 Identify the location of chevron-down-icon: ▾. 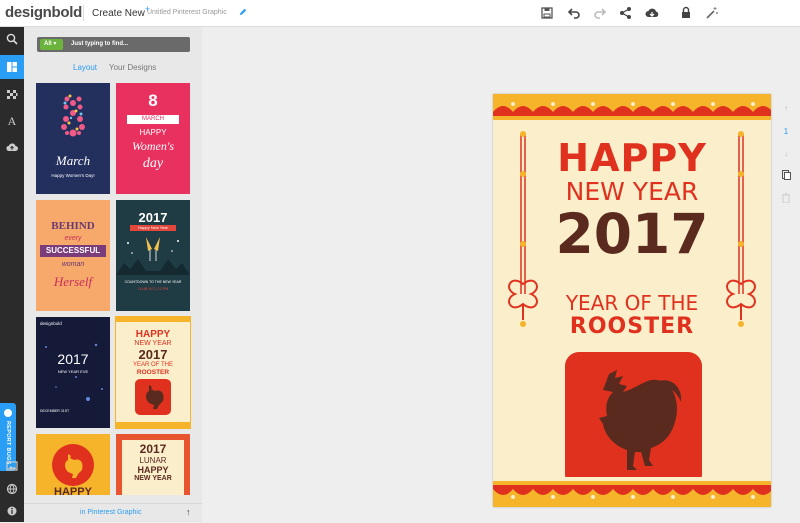
(55, 44).